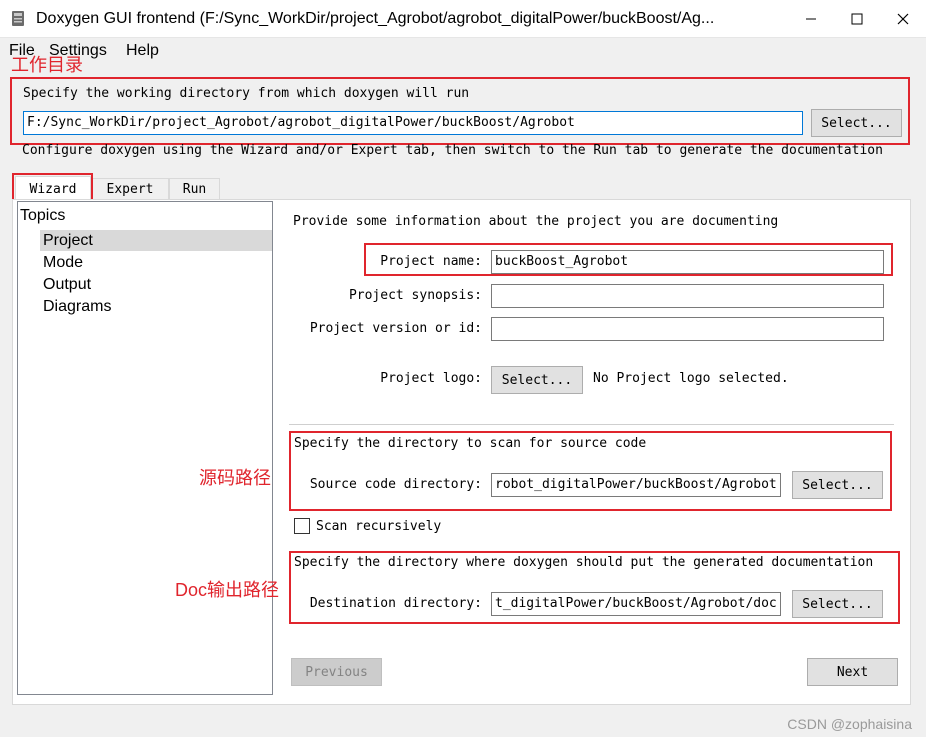 This screenshot has width=926, height=737. What do you see at coordinates (415, 295) in the screenshot?
I see `project-synopsis-label: Project synopsis:` at bounding box center [415, 295].